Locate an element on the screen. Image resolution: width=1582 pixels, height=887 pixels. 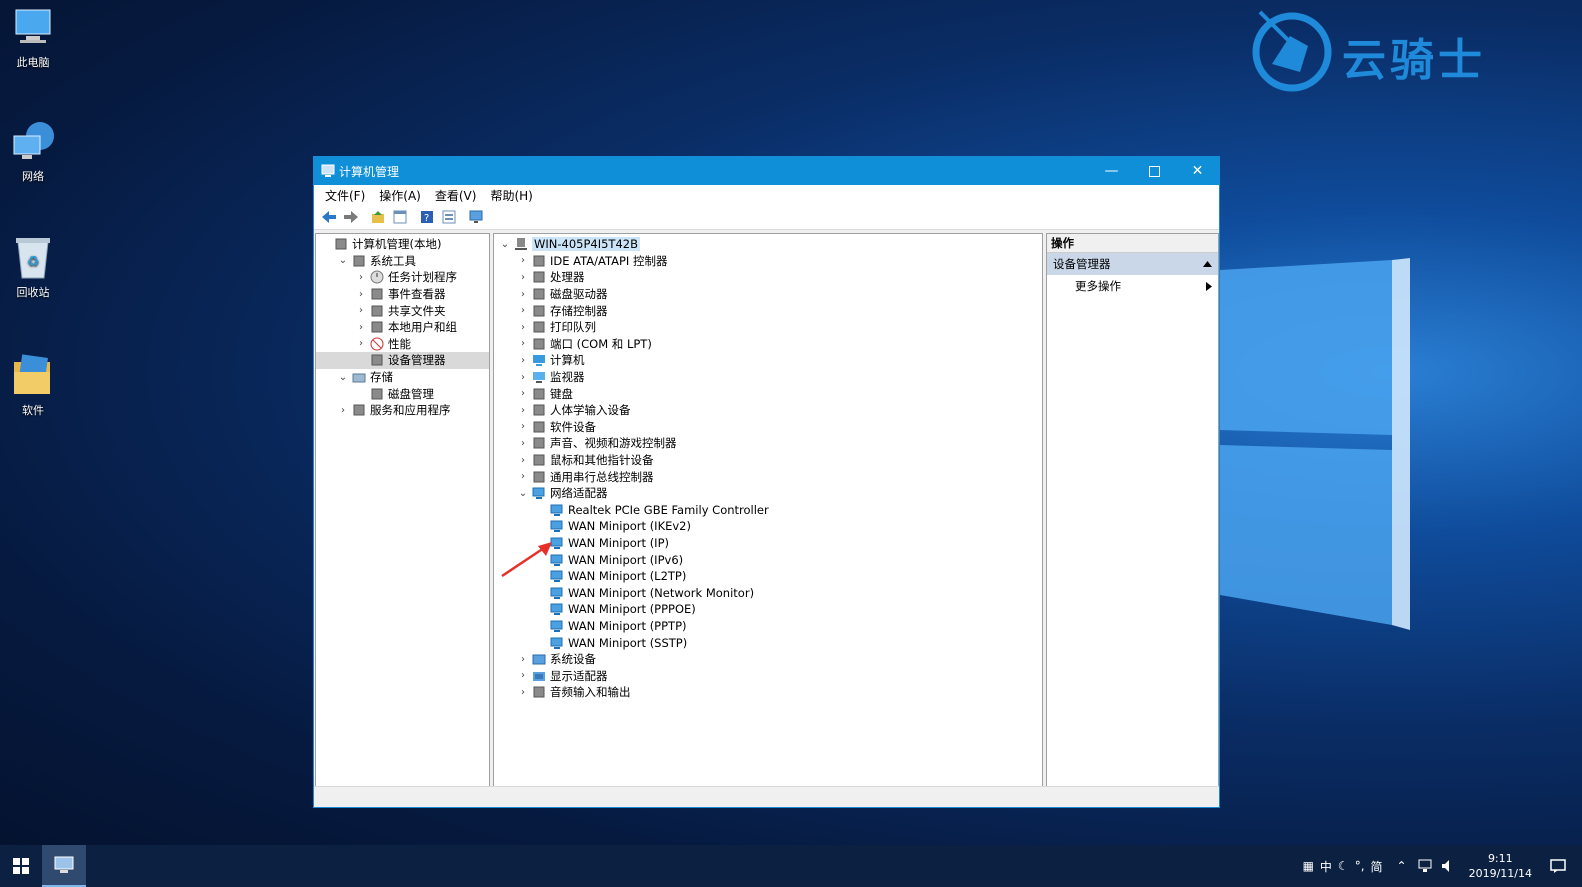
ime-lang: 中 is located at coordinates (1326, 866).